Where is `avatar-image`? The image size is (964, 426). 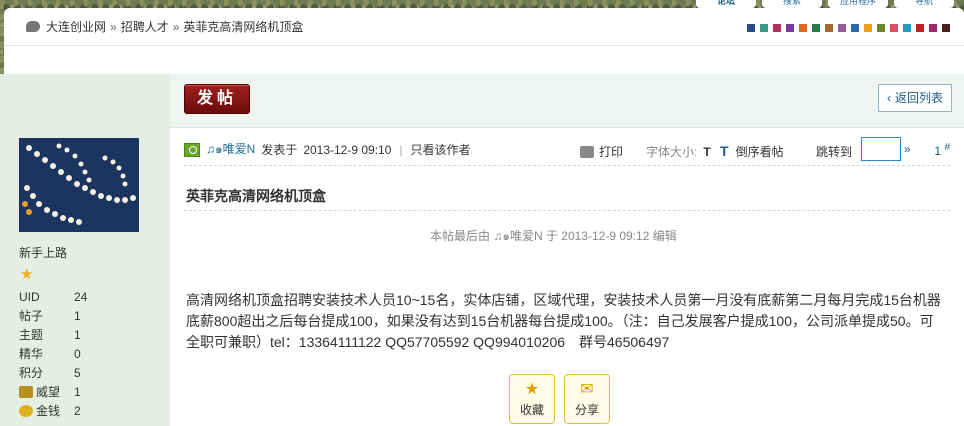
avatar-image is located at coordinates (79, 185).